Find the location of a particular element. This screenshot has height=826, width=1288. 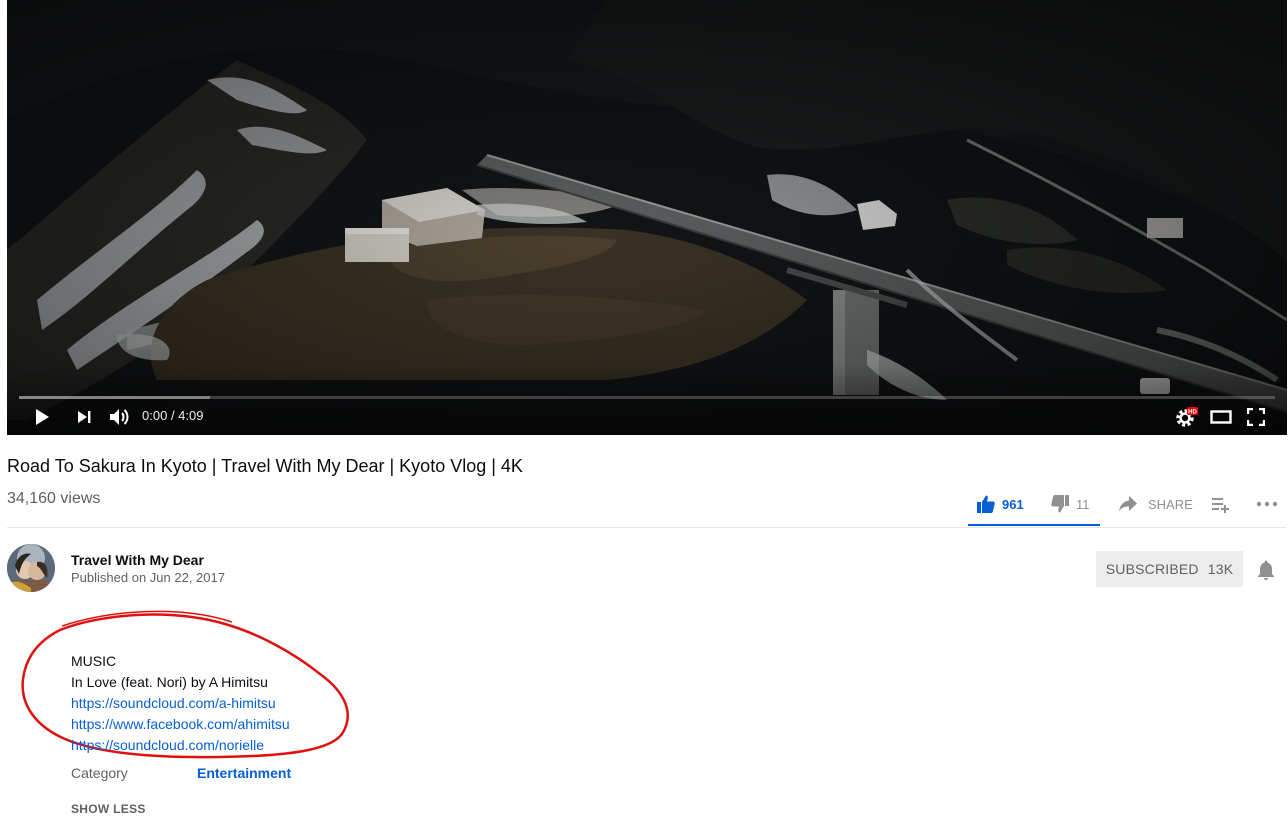

settings-icon: HD is located at coordinates (1187, 417).